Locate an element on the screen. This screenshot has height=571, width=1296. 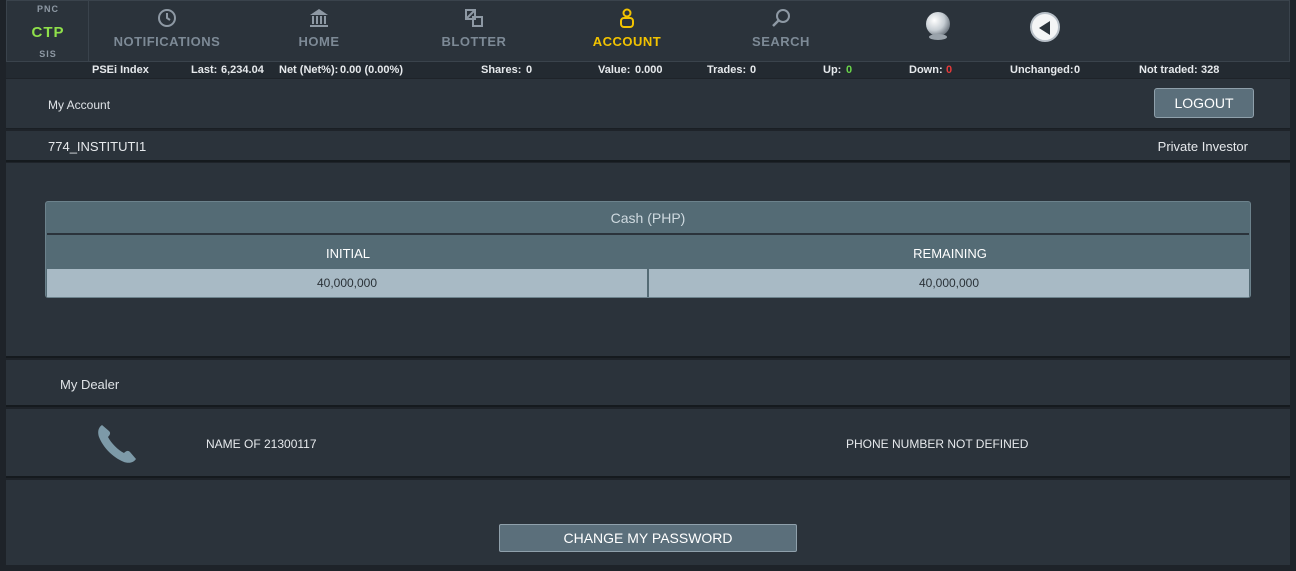
ticker-unchanged: 0 is located at coordinates (1077, 70).